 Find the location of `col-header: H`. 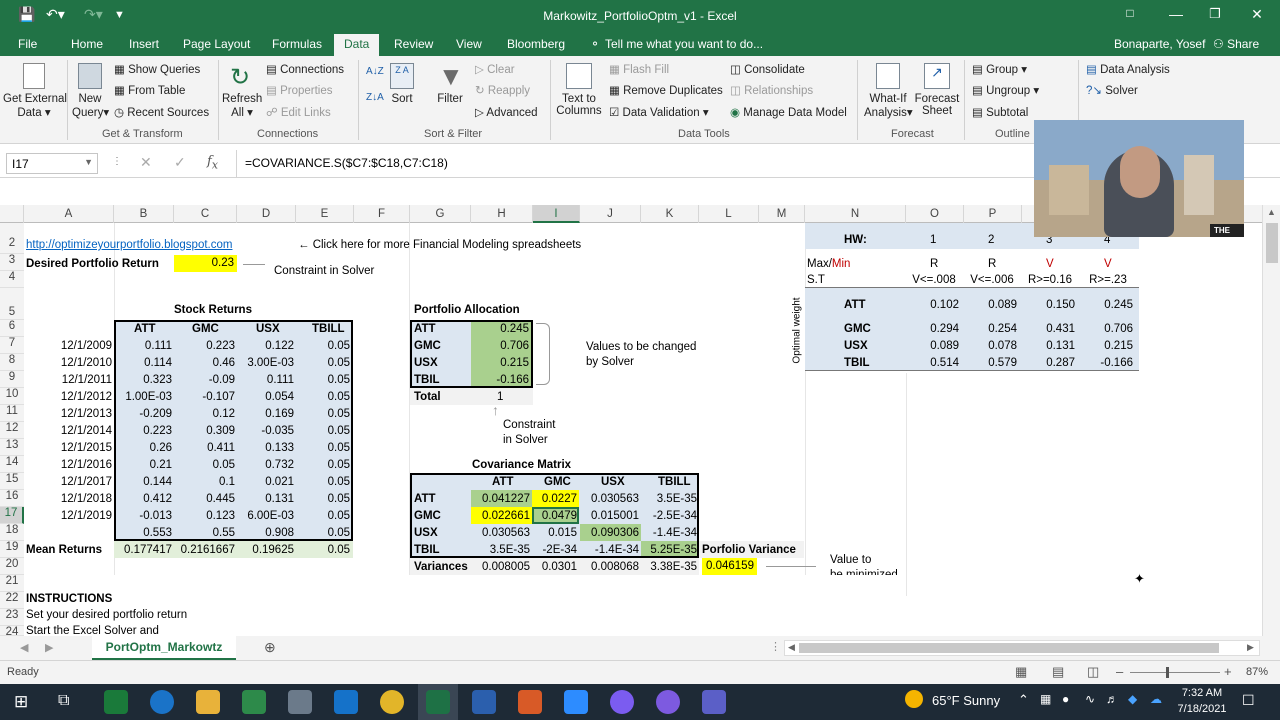

col-header: H is located at coordinates (502, 214).